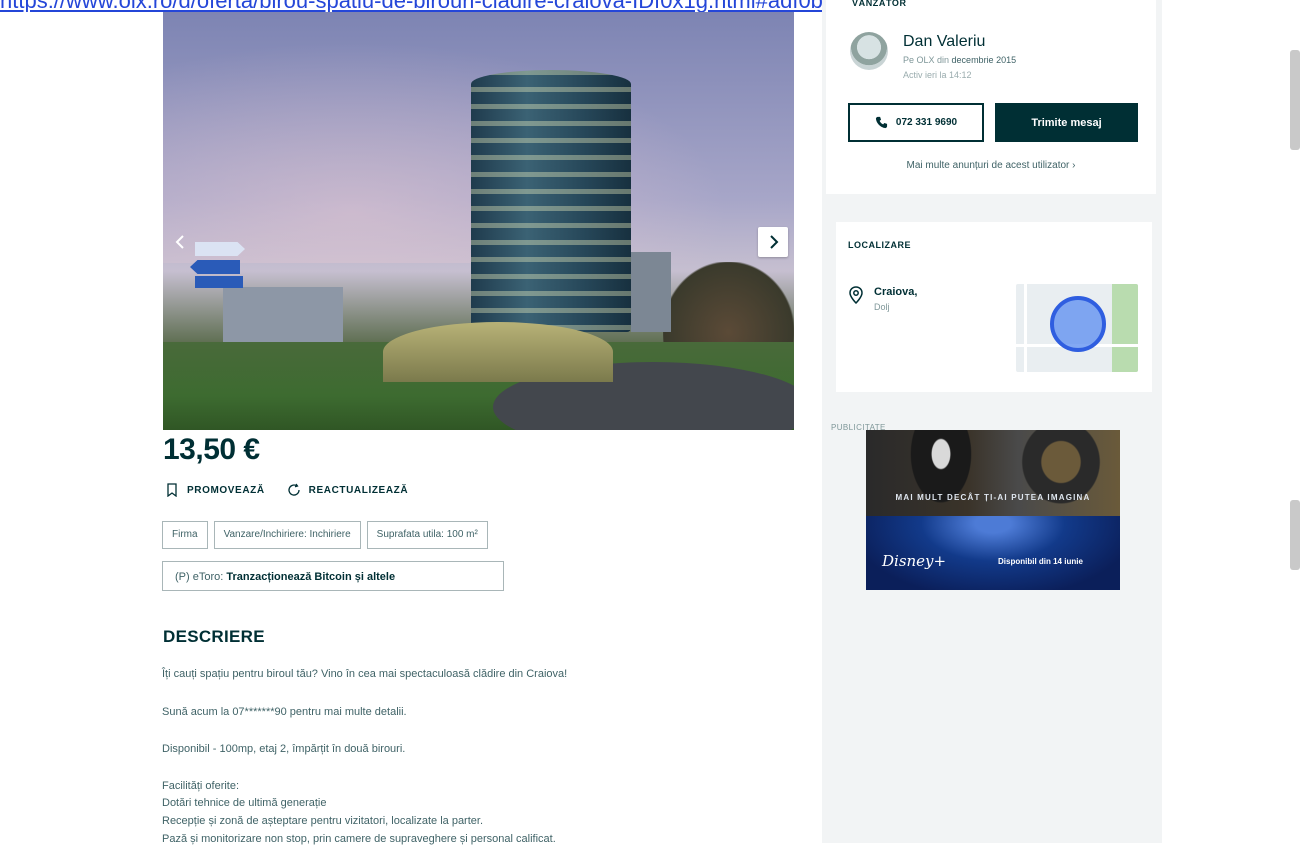 This screenshot has height=845, width=1306. I want to click on ad-logo: Disney+, so click(914, 561).